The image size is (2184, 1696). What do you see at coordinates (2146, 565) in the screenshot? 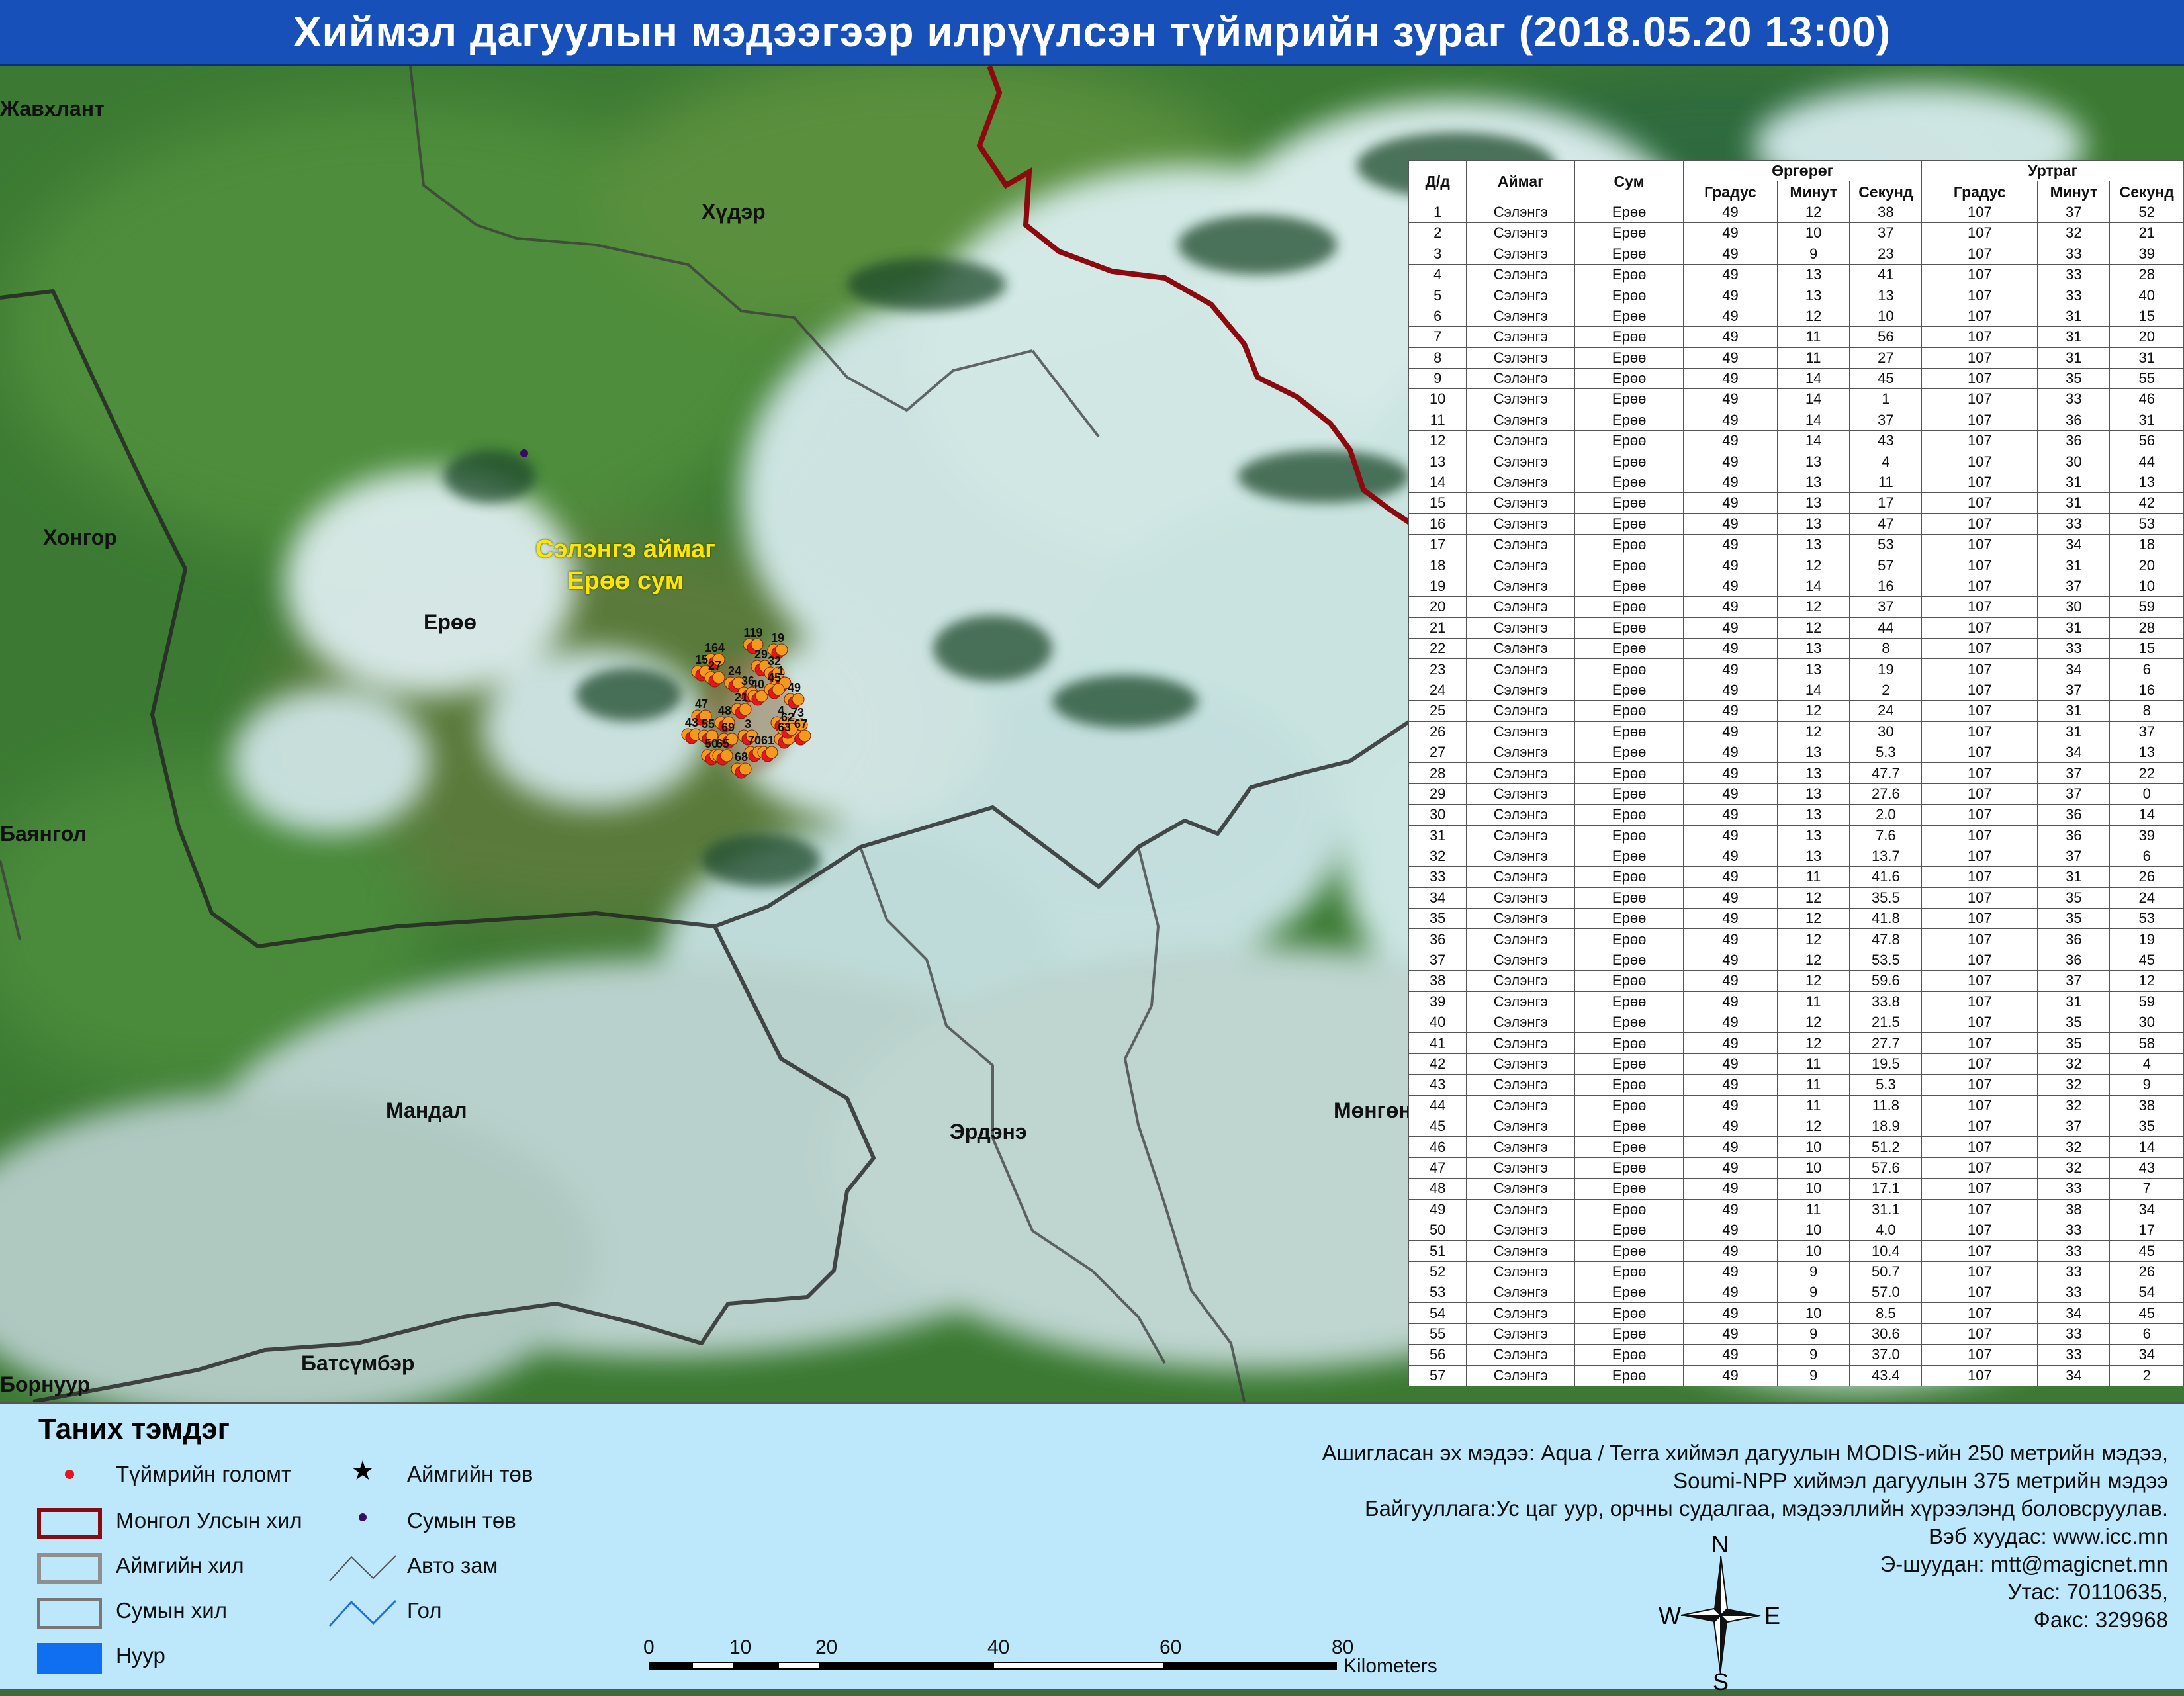
I see `table-cell: 20` at bounding box center [2146, 565].